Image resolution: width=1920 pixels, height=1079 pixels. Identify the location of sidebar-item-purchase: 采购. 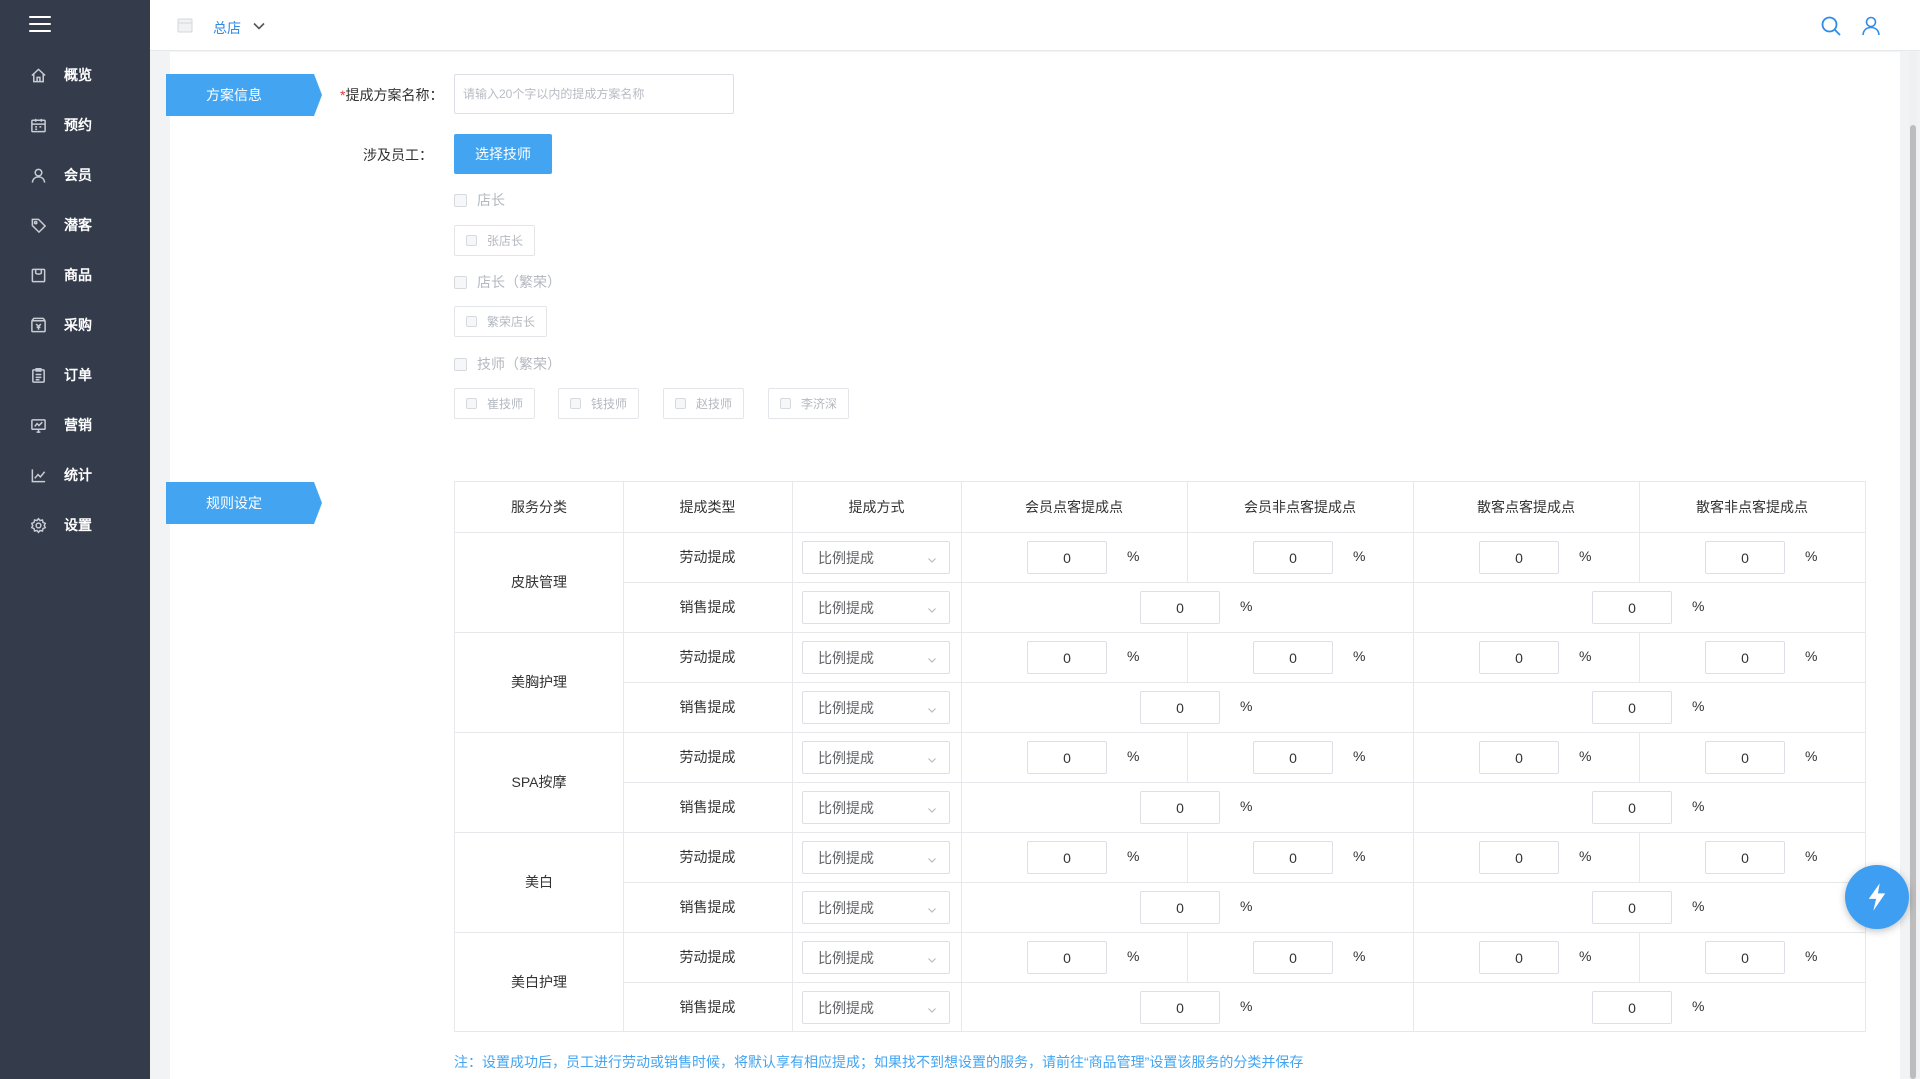
(75, 325).